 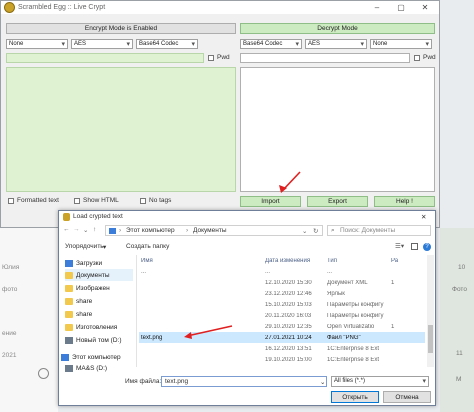 I want to click on import-annotation-arrow, so click(x=291, y=181).